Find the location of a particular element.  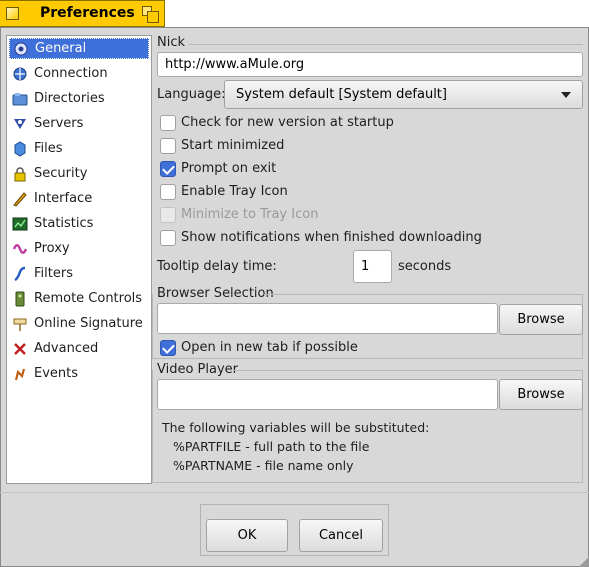

check-version-checkbox is located at coordinates (168, 123).